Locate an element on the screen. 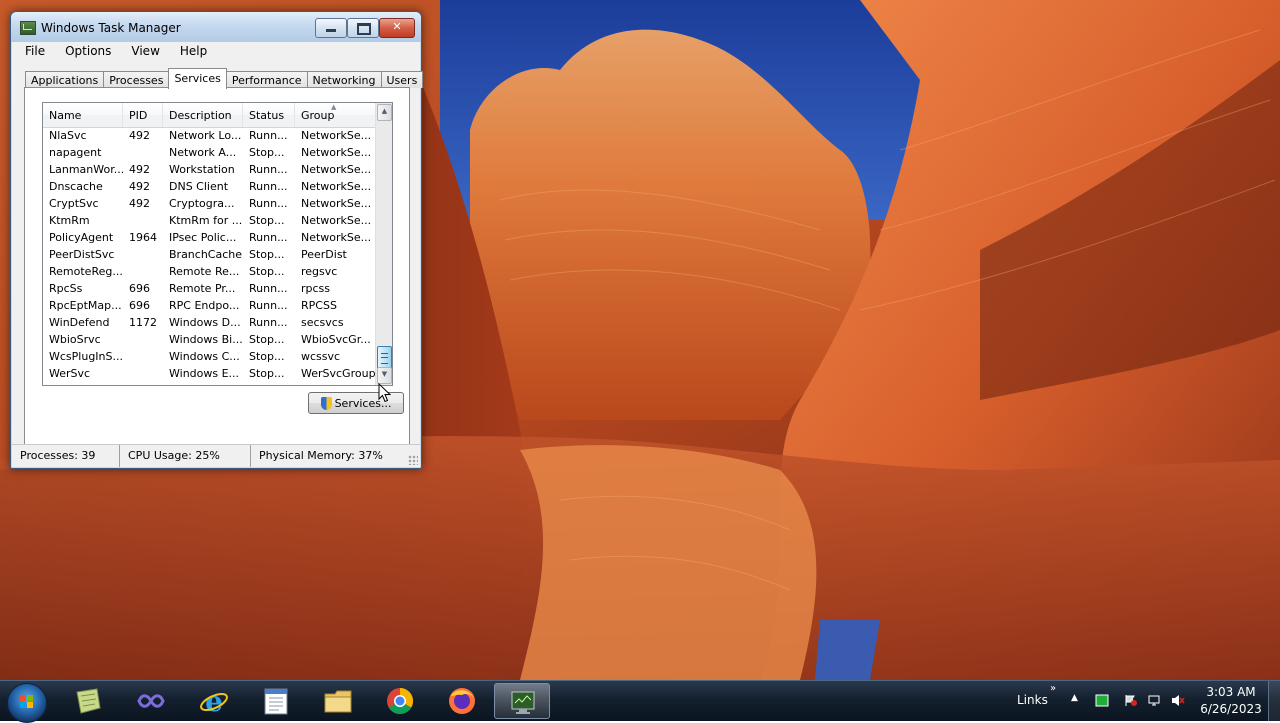  table-row: RpcEptMap... 696 RPC Endpo... Runn... RPCSS is located at coordinates (210, 305).